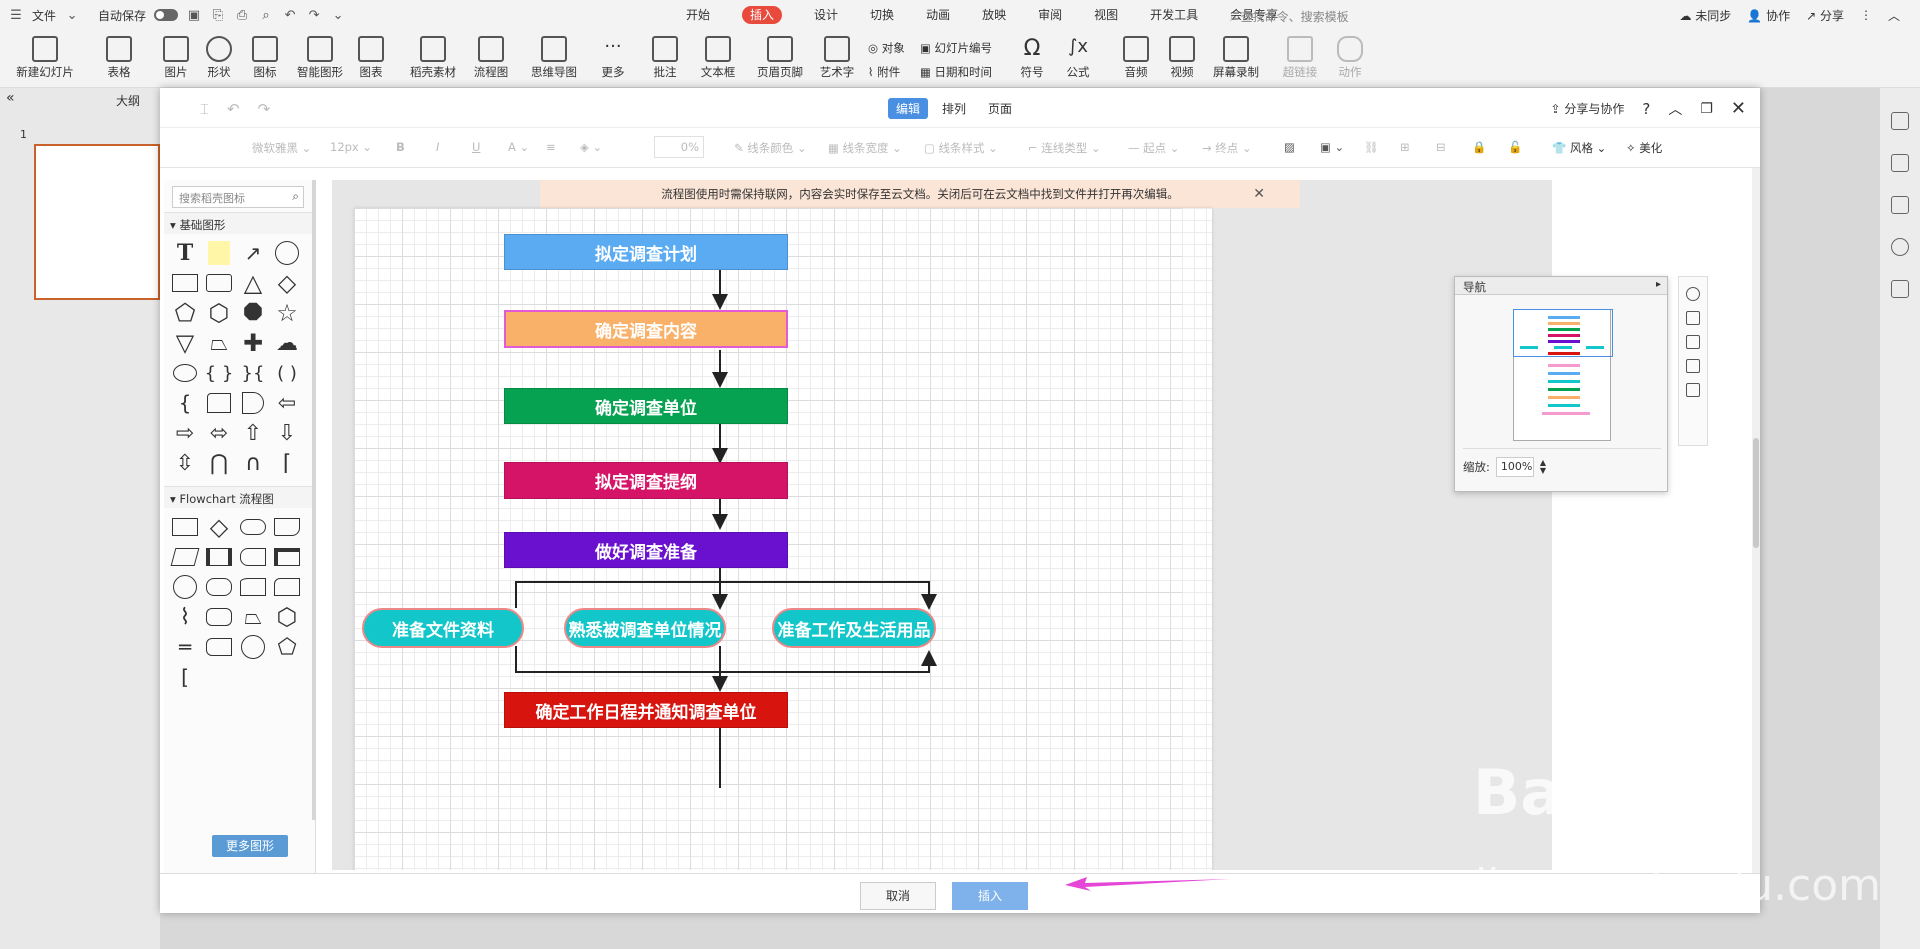  What do you see at coordinates (1032, 55) in the screenshot?
I see `symbol-button: Ω 符号` at bounding box center [1032, 55].